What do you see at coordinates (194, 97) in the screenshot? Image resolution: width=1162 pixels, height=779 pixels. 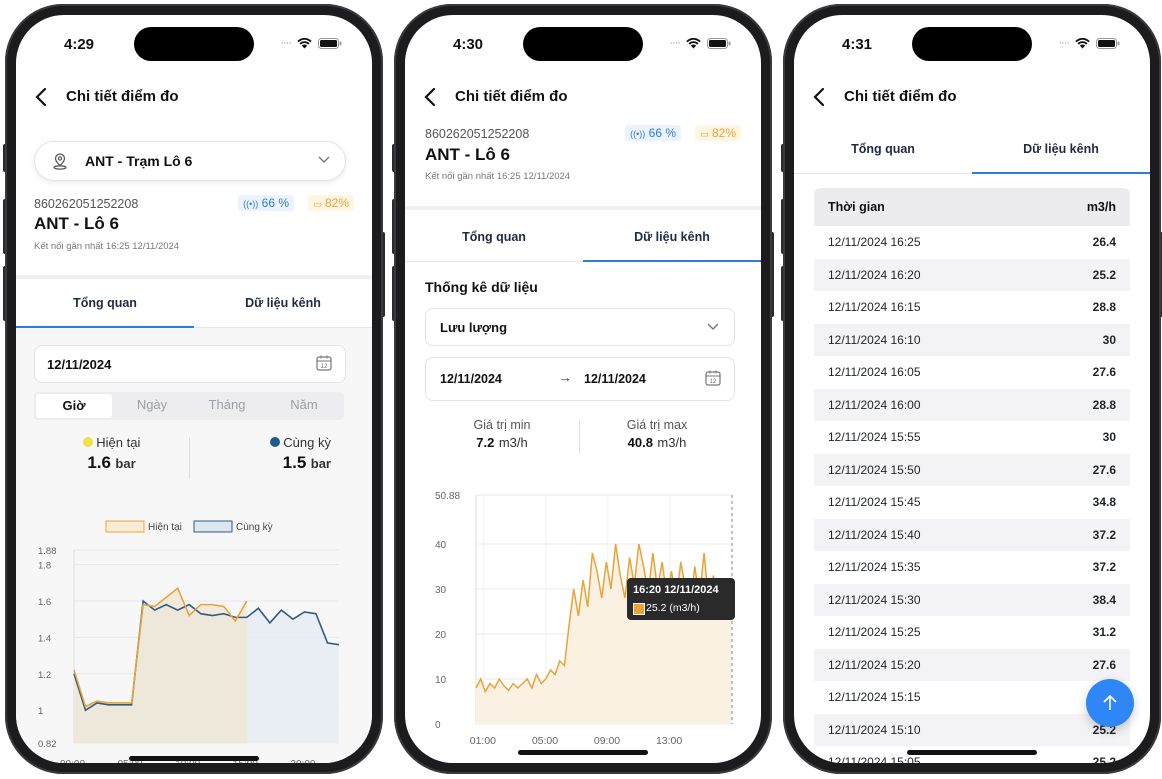 I see `nav-bar: Chi tiết điểm đo` at bounding box center [194, 97].